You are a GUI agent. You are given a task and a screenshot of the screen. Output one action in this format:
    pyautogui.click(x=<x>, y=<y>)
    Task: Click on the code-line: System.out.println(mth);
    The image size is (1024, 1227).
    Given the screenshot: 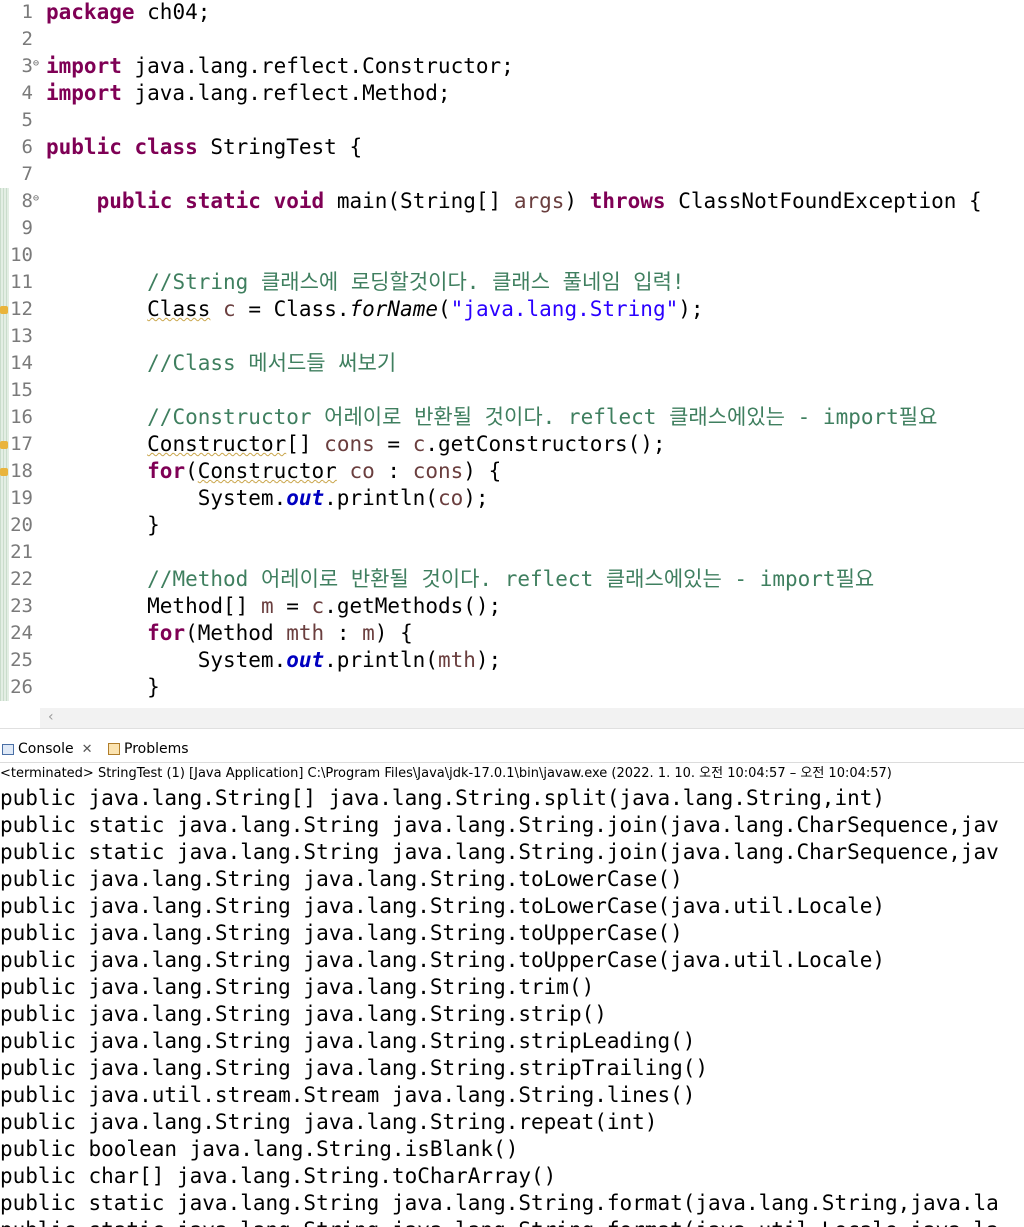 What is the action you would take?
    pyautogui.click(x=273, y=660)
    